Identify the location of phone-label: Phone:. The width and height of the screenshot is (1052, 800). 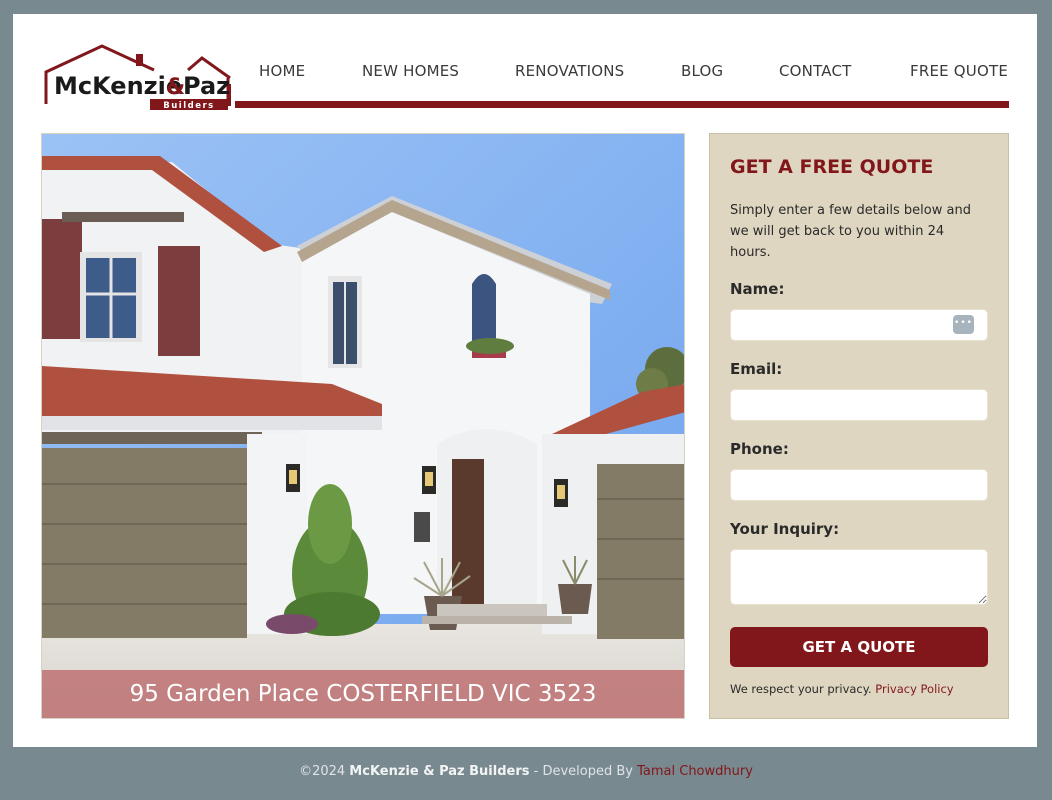
(759, 449).